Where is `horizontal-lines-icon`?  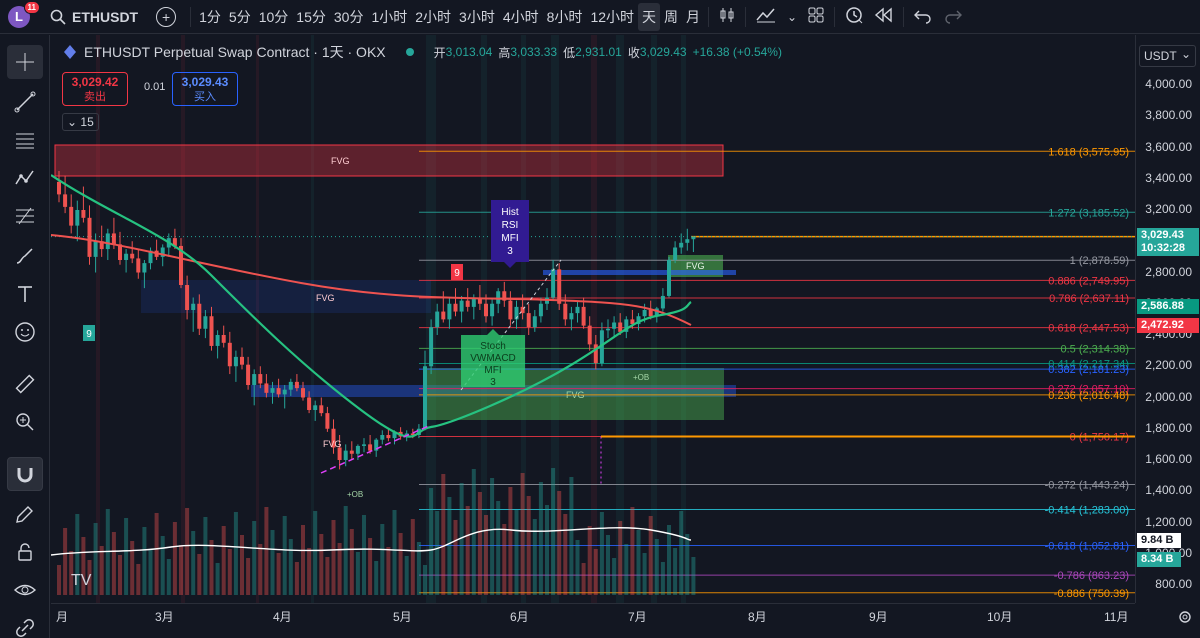
horizontal-lines-icon is located at coordinates (25, 140).